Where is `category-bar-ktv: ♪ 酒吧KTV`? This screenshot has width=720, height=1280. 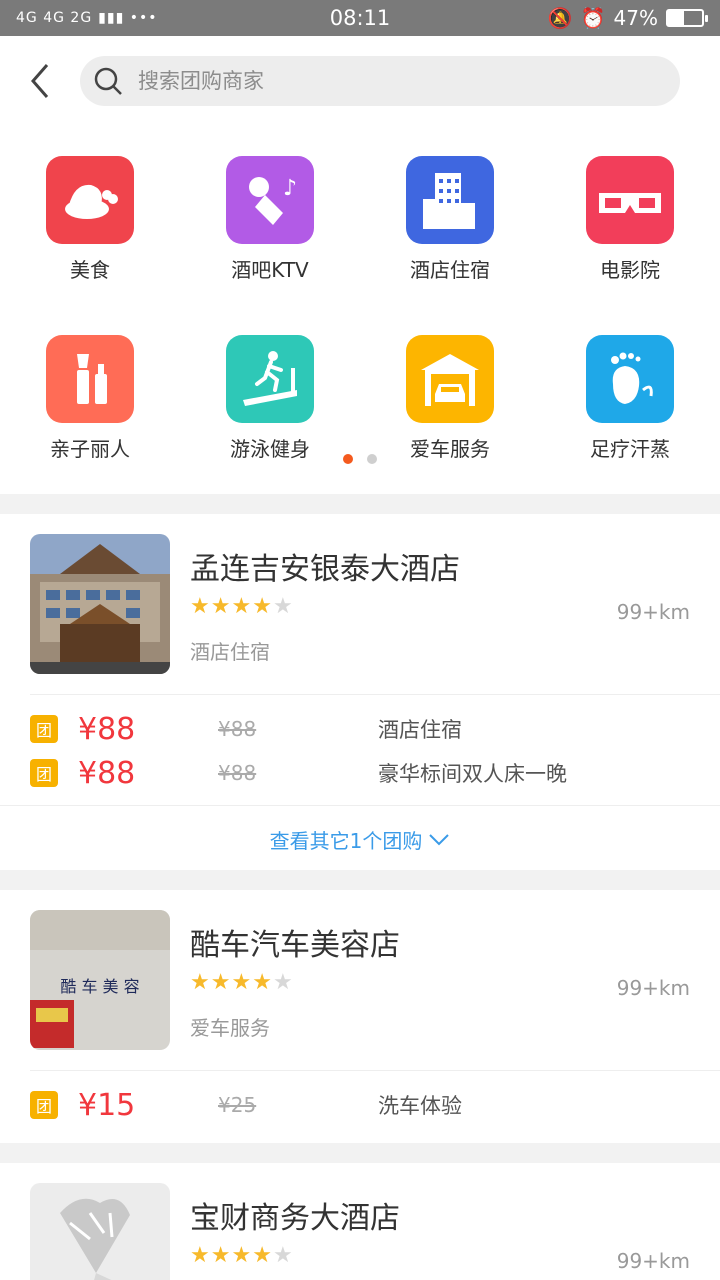
category-bar-ktv: ♪ 酒吧KTV is located at coordinates (270, 219).